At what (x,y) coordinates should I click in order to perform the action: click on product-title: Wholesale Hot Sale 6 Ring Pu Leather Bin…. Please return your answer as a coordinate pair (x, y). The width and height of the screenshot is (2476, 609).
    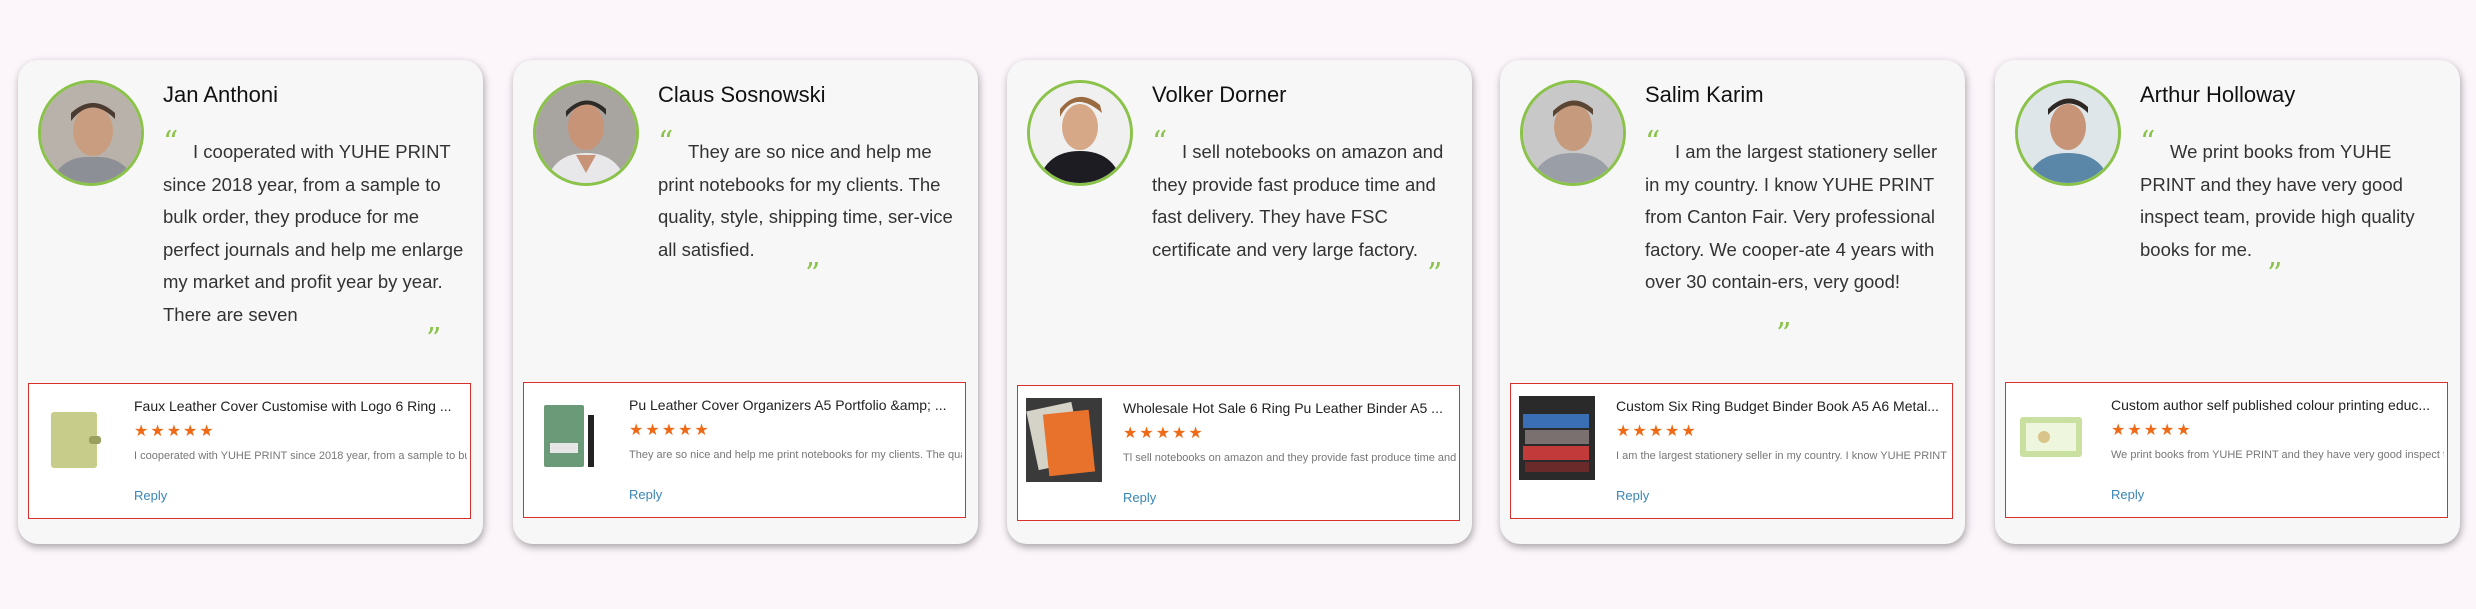
    Looking at the image, I should click on (1288, 408).